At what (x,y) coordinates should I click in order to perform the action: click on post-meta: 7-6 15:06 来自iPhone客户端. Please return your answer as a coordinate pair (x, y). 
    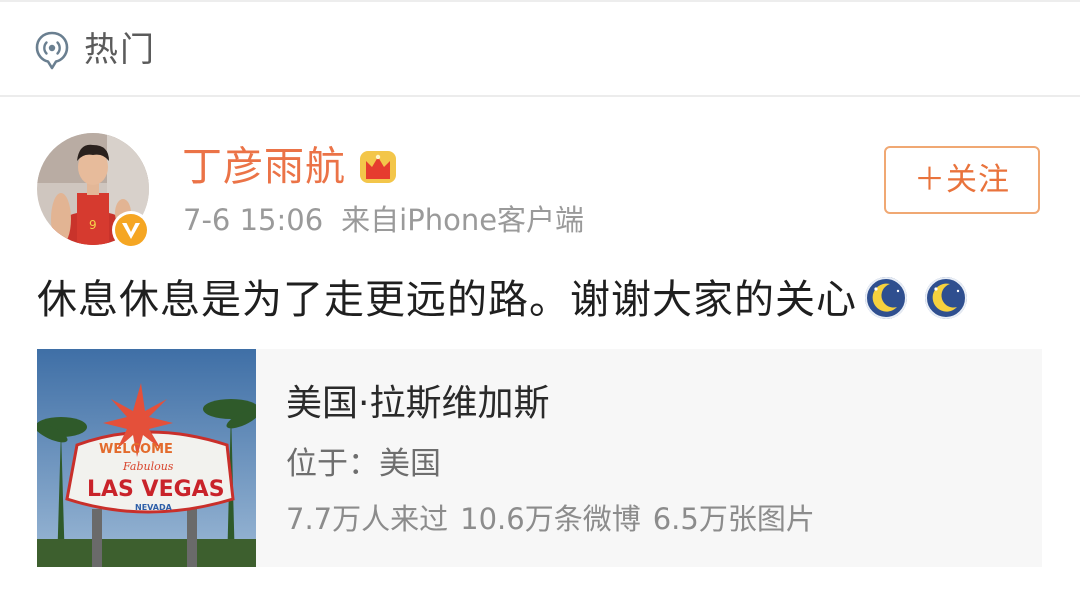
    Looking at the image, I should click on (383, 220).